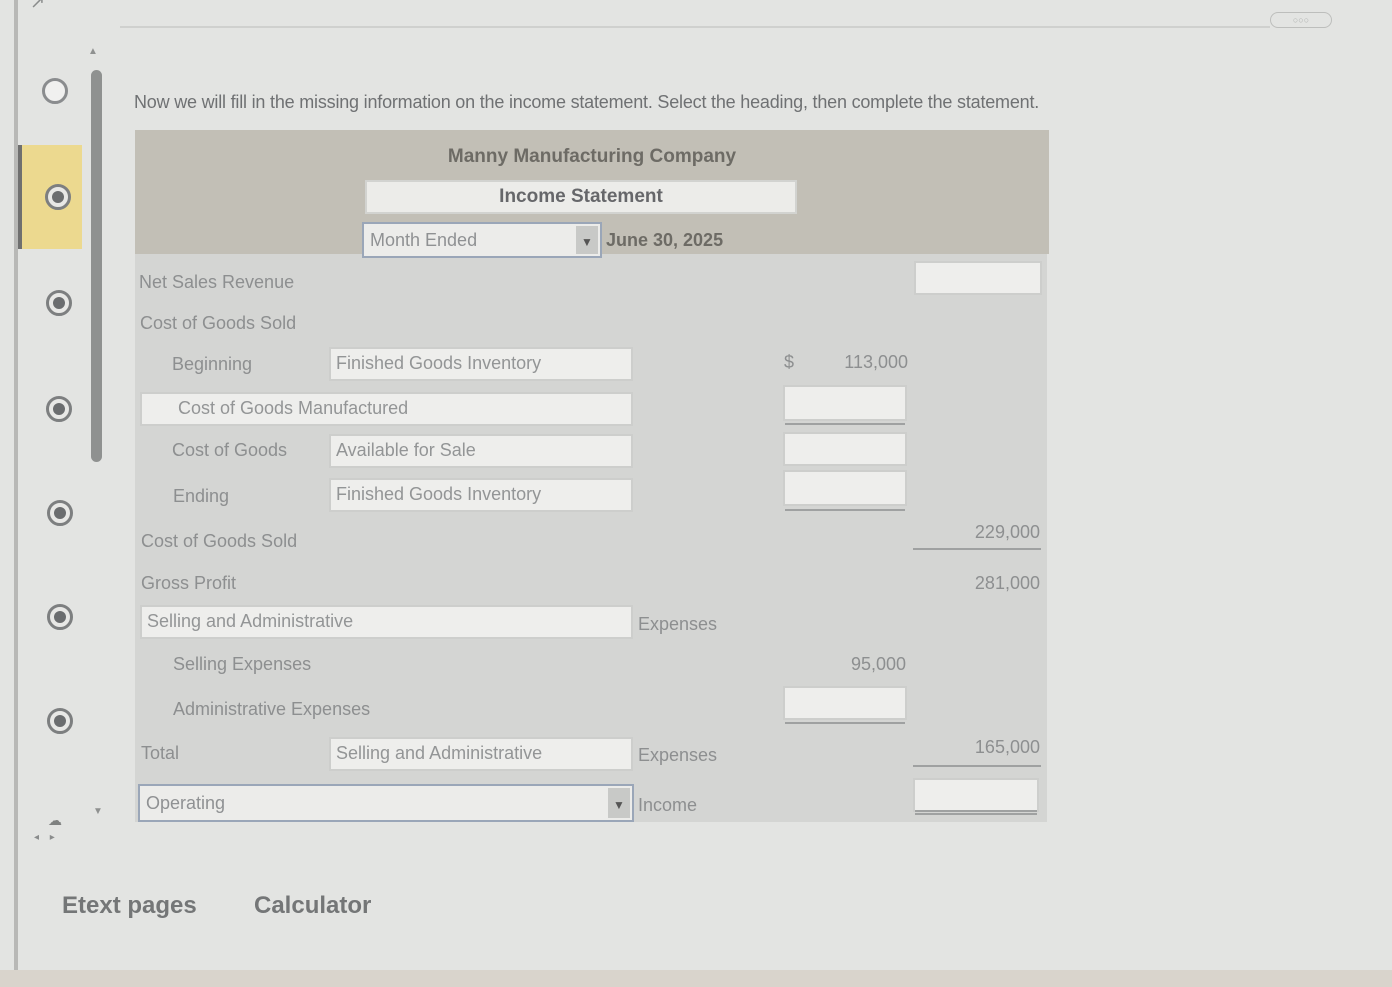 The image size is (1392, 987). What do you see at coordinates (217, 282) in the screenshot?
I see `net-sales-label: Net Sales Revenue` at bounding box center [217, 282].